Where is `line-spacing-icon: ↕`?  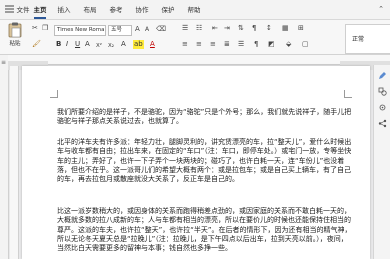
line-spacing-icon: ↕ is located at coordinates (269, 28).